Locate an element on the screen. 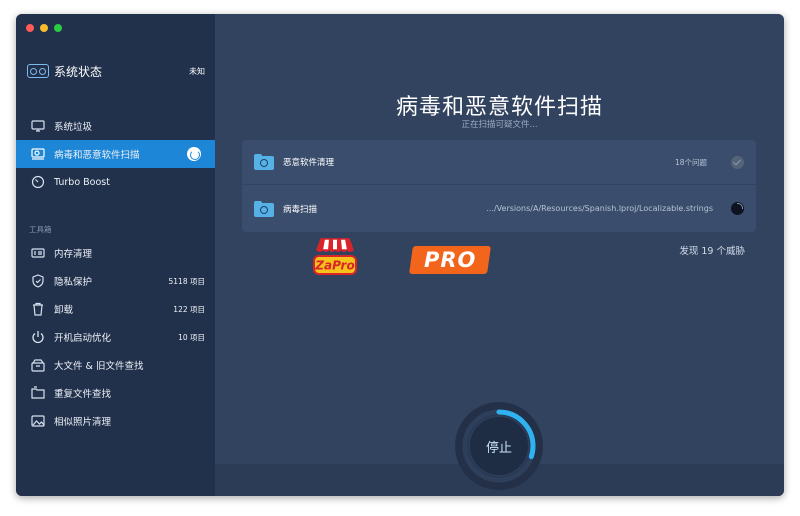 The height and width of the screenshot is (516, 800). close-window-button is located at coordinates (30, 28).